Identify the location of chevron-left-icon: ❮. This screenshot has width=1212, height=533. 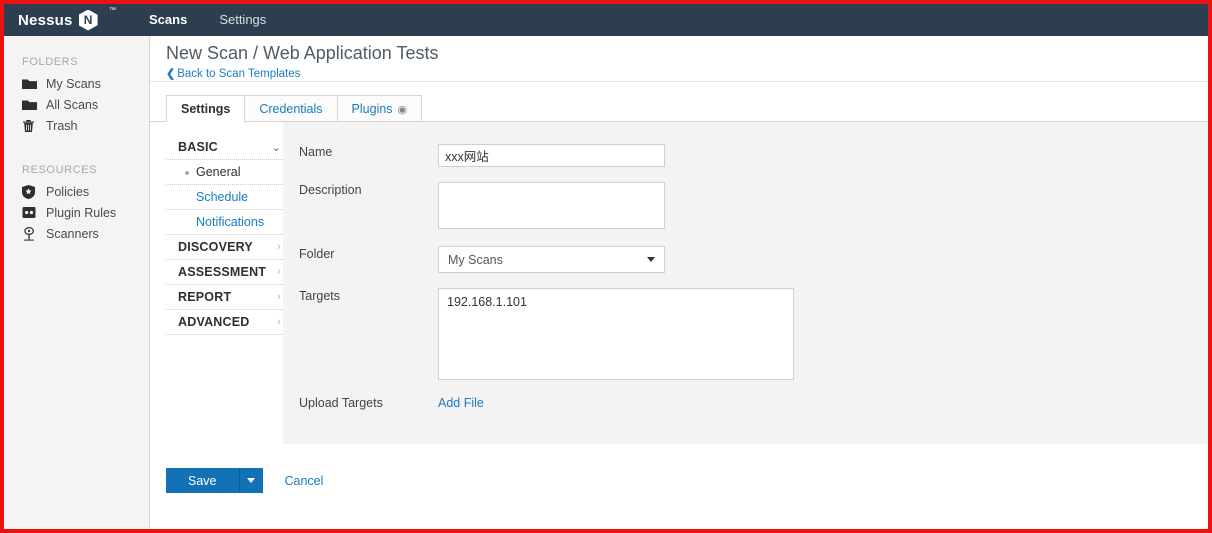
(171, 74).